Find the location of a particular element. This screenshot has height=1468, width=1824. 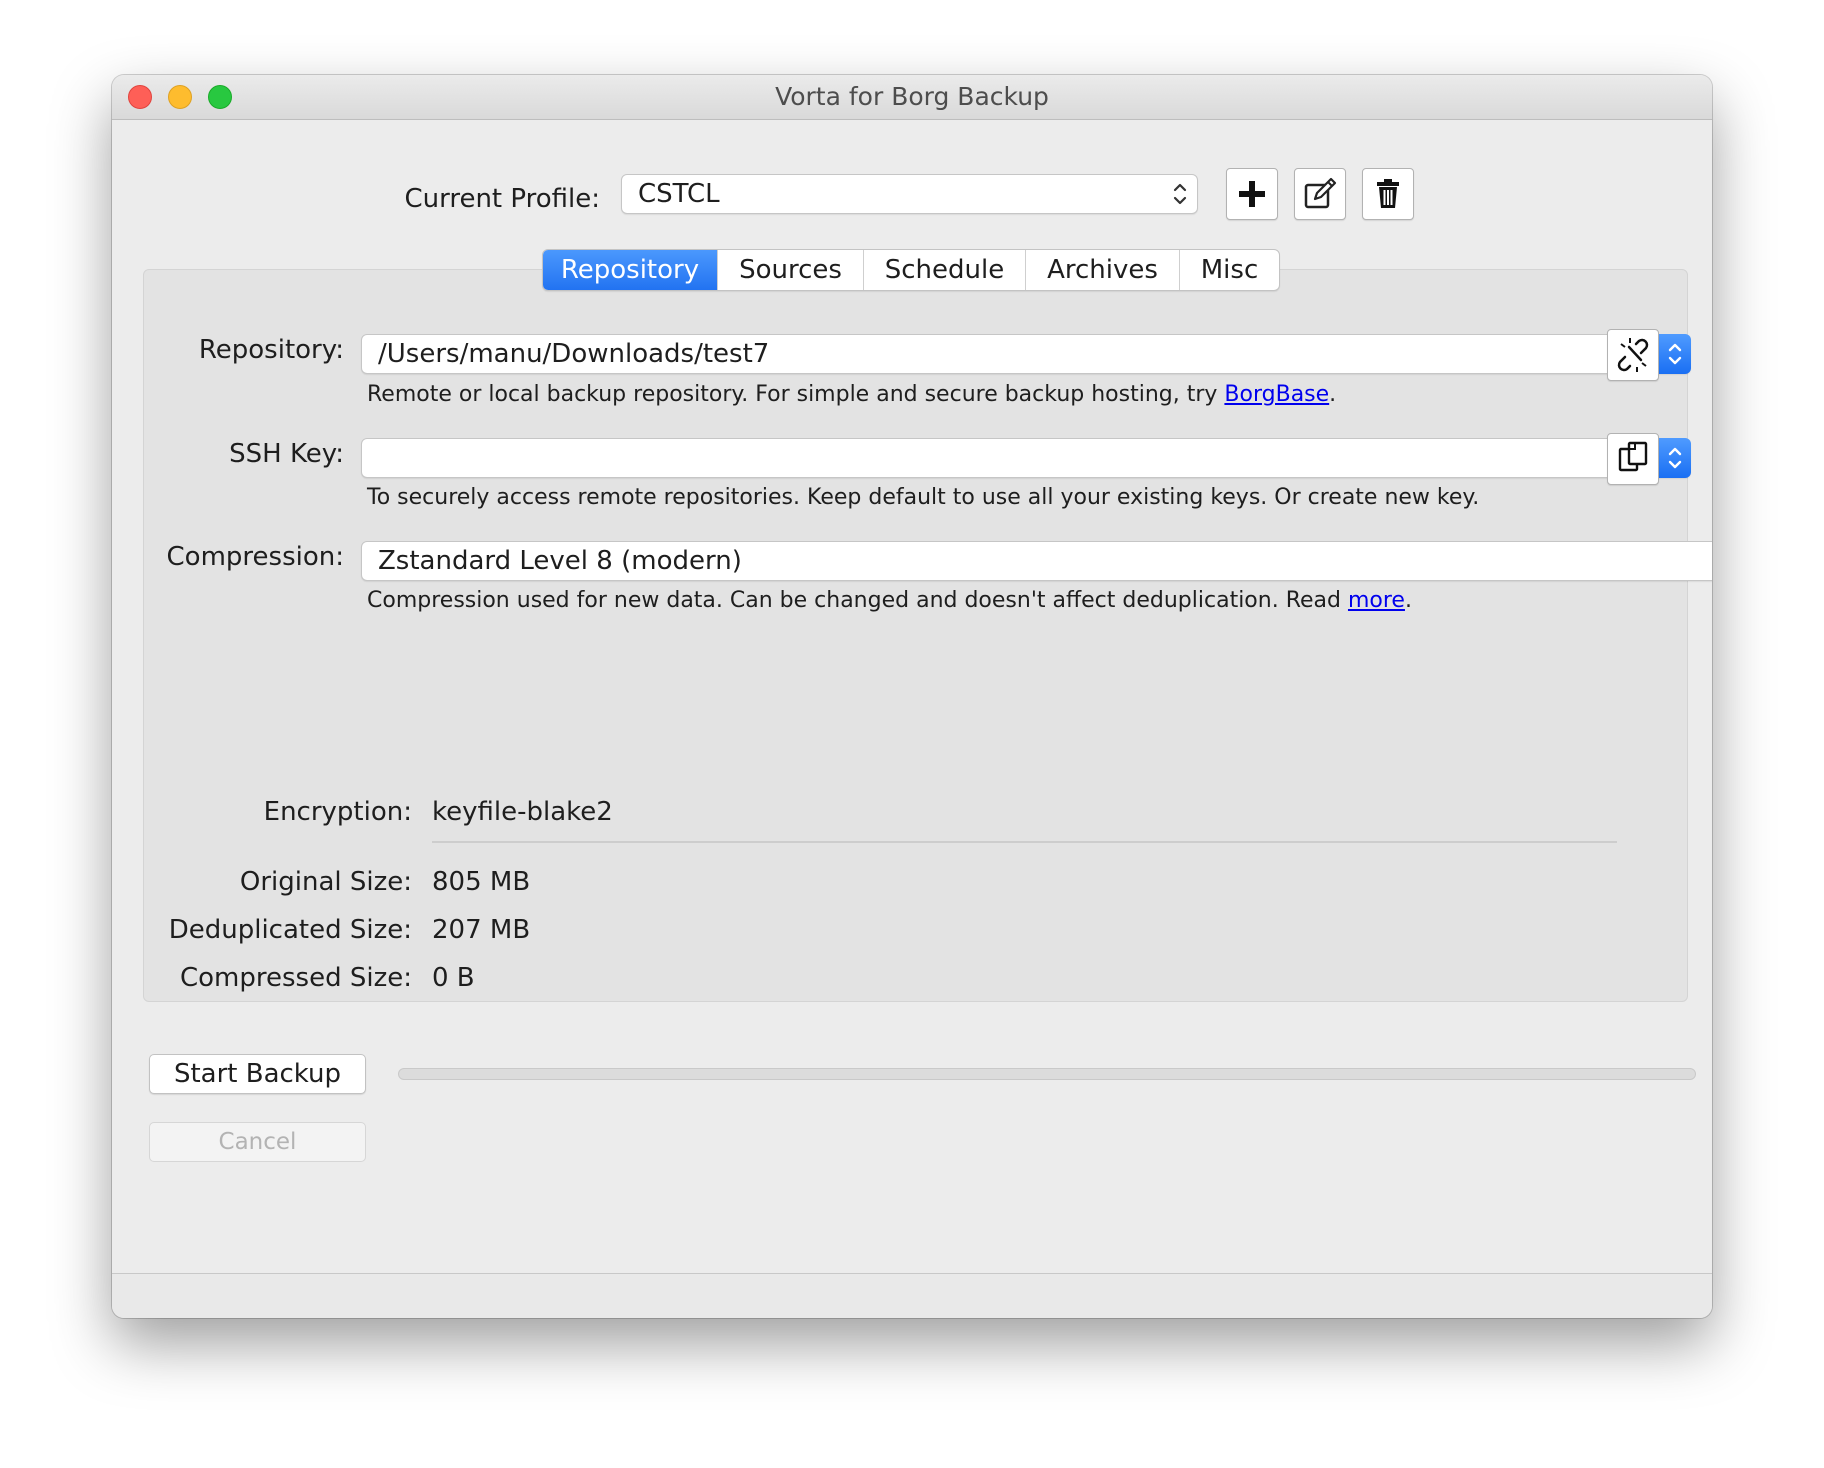

compressed-size-label: Compressed Size: is located at coordinates (296, 978).